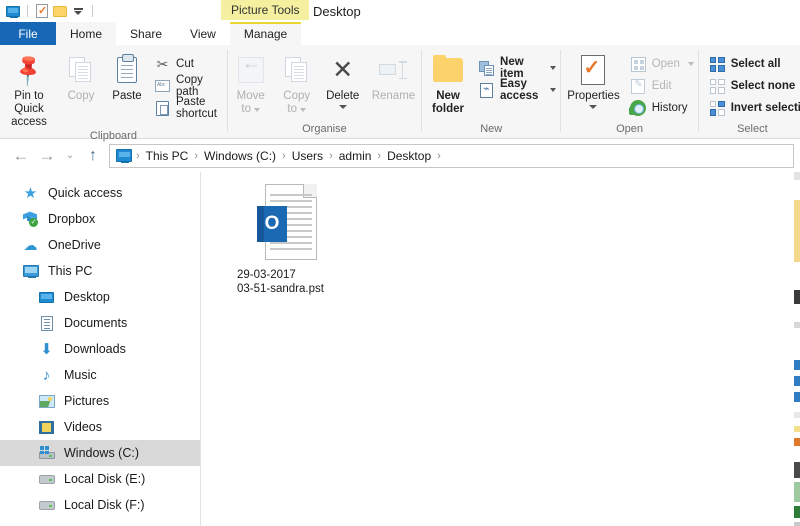 The height and width of the screenshot is (526, 800). I want to click on move-to-button: Move to, so click(251, 83).